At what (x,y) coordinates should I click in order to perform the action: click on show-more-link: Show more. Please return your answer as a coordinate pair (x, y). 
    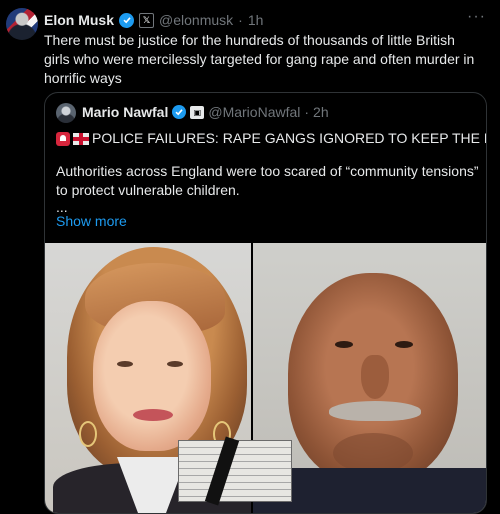
    Looking at the image, I should click on (91, 221).